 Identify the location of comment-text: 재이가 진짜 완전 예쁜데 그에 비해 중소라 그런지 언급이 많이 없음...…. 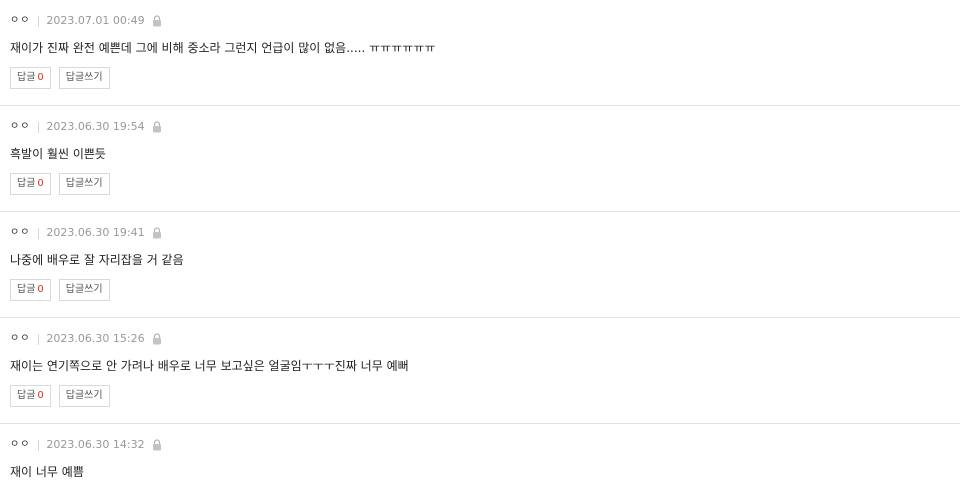
(223, 48).